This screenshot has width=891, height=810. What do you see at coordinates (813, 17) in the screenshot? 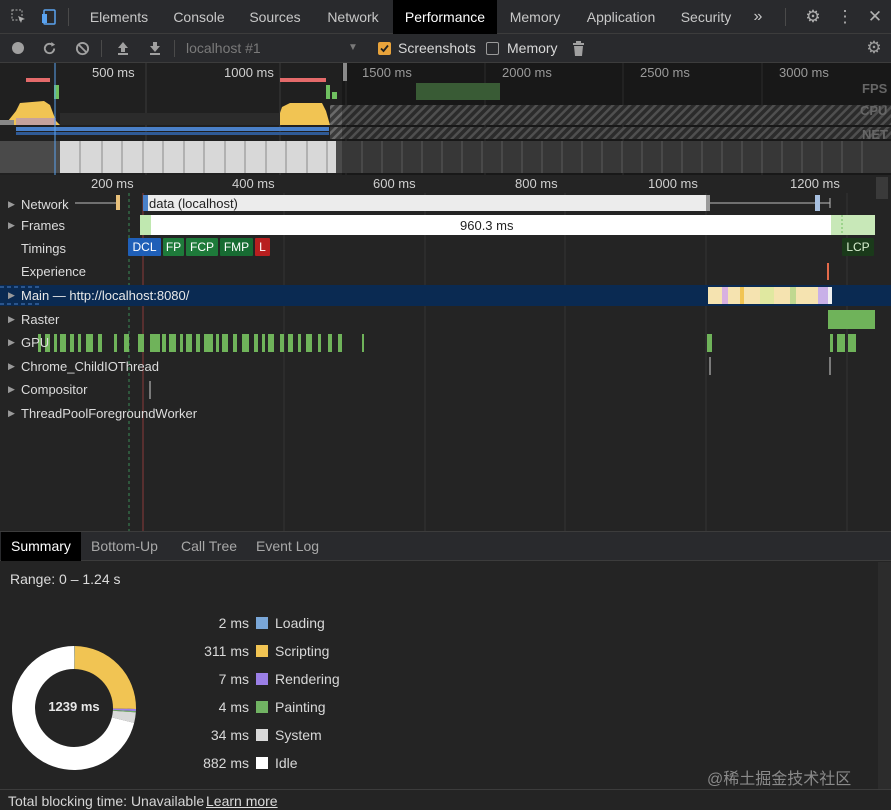
I see `settings-gear-icon: ⚙` at bounding box center [813, 17].